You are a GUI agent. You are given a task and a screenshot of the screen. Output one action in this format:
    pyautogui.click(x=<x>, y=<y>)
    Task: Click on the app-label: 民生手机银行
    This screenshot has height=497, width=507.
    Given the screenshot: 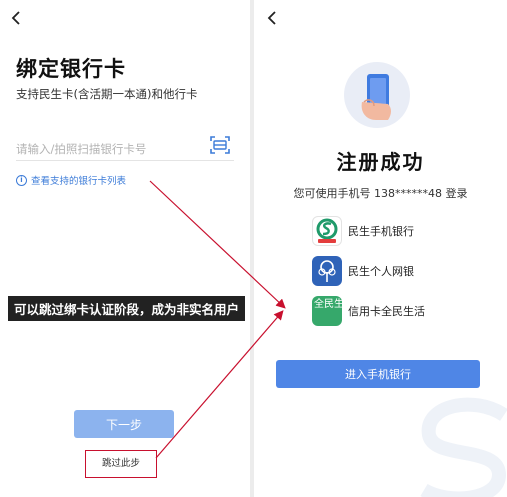 What is the action you would take?
    pyautogui.click(x=381, y=231)
    